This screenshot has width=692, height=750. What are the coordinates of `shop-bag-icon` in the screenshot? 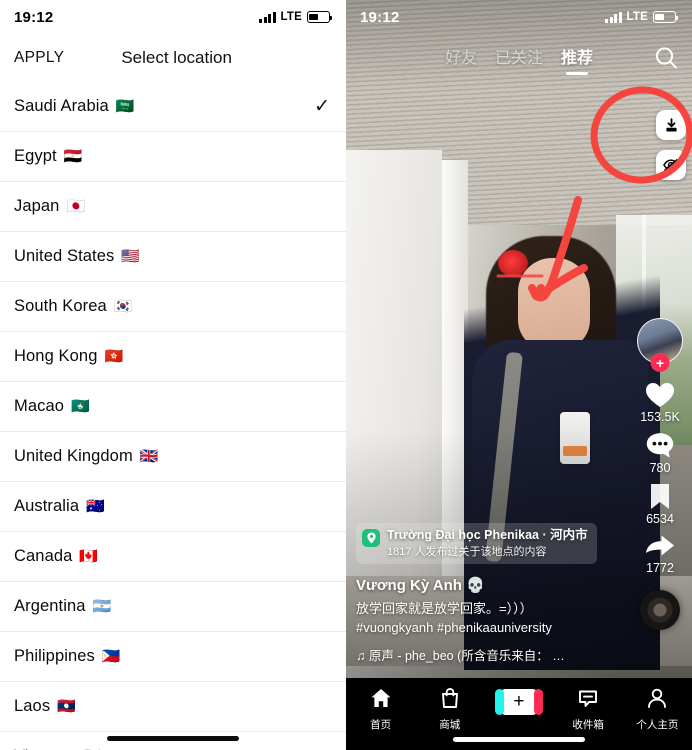 It's located at (450, 700).